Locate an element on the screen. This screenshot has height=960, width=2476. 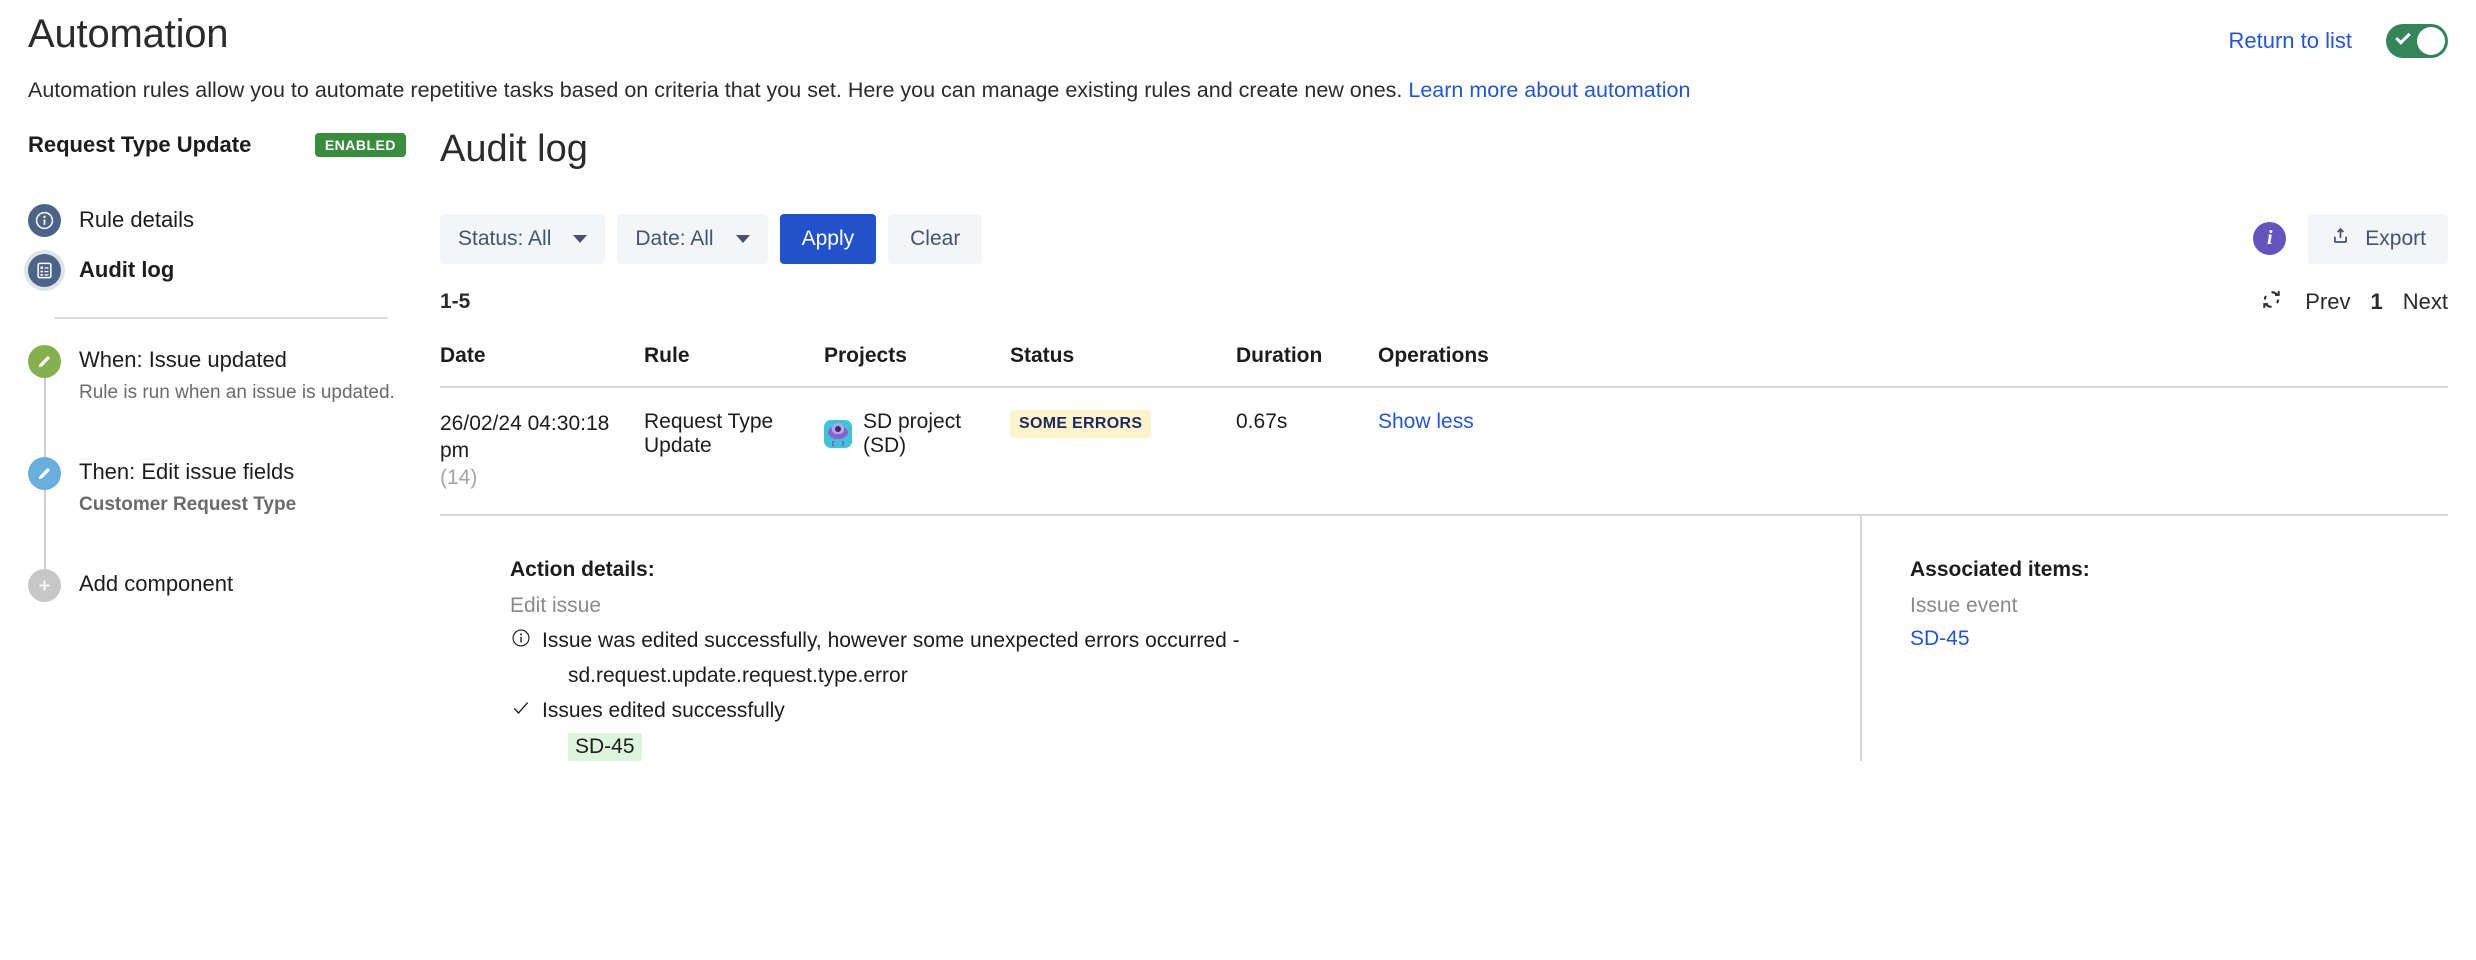
sidebar-item-audit-log: Audit log is located at coordinates (217, 270).